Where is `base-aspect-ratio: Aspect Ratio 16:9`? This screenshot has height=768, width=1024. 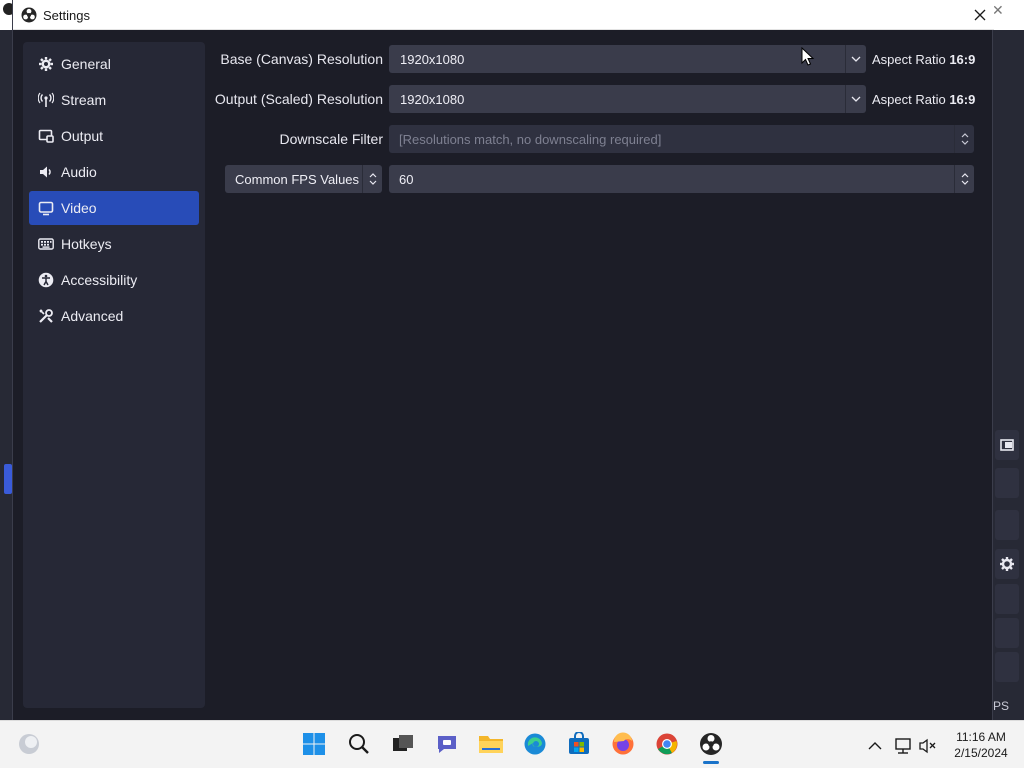
base-aspect-ratio: Aspect Ratio 16:9 is located at coordinates (923, 59).